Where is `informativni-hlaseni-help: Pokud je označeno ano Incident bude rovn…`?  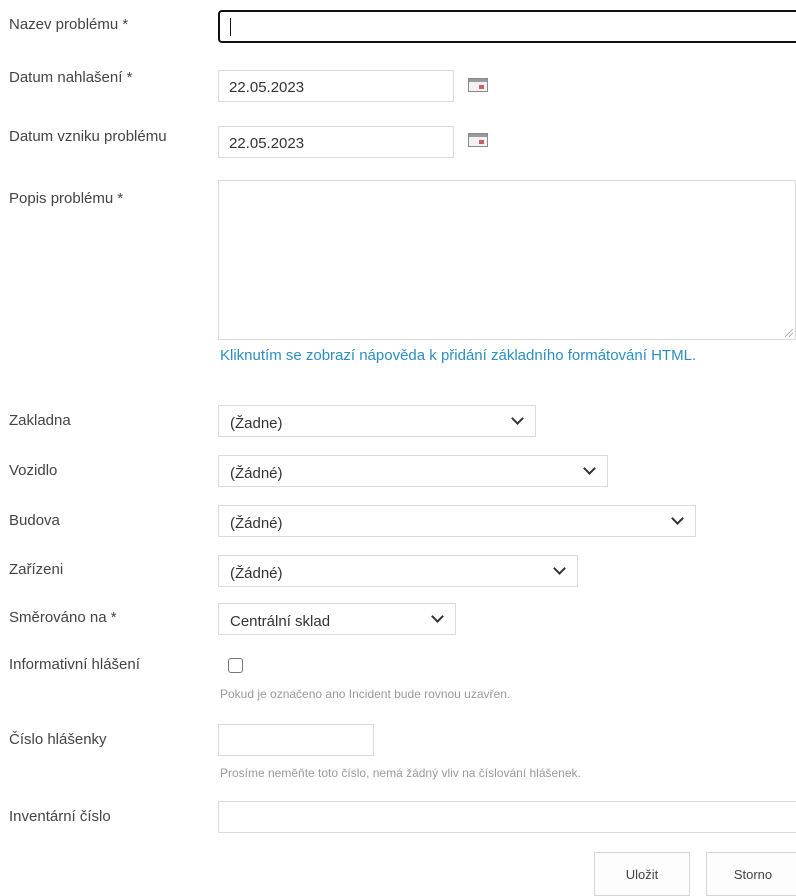 informativni-hlaseni-help: Pokud je označeno ano Incident bude rovn… is located at coordinates (365, 694).